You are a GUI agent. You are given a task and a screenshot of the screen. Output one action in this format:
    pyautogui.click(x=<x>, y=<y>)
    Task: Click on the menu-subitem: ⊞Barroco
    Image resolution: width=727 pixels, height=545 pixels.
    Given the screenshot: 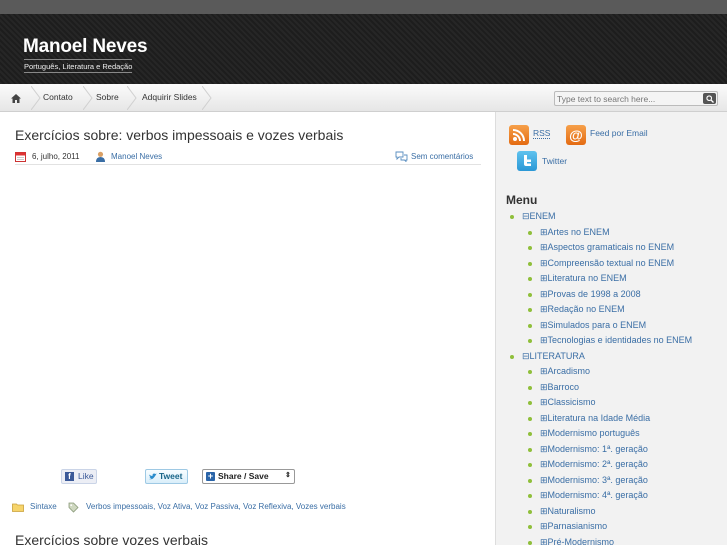 What is the action you would take?
    pyautogui.click(x=559, y=387)
    